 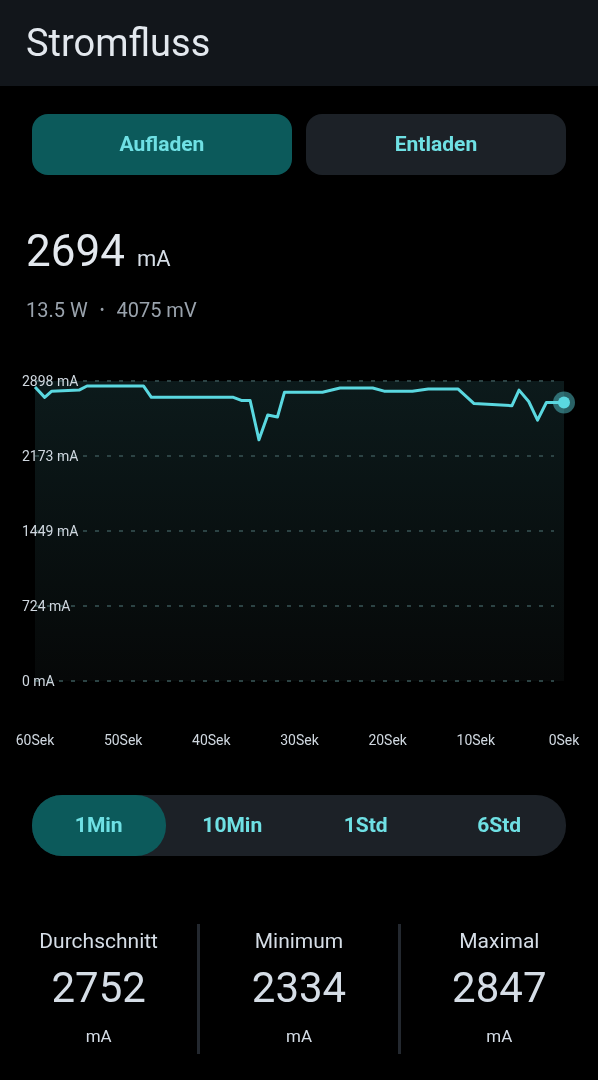 What do you see at coordinates (99, 825) in the screenshot?
I see `range-tab: 1Min` at bounding box center [99, 825].